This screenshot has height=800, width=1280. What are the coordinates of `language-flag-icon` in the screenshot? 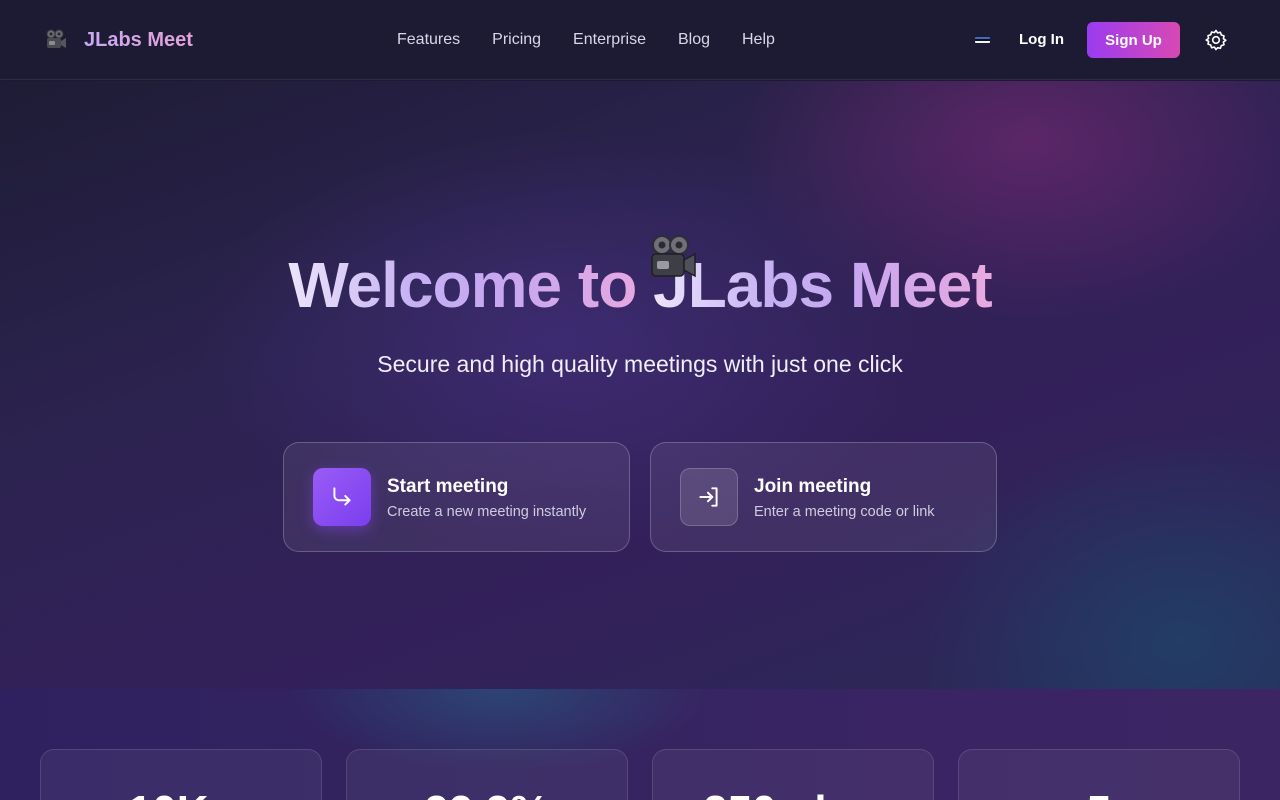 It's located at (982, 40).